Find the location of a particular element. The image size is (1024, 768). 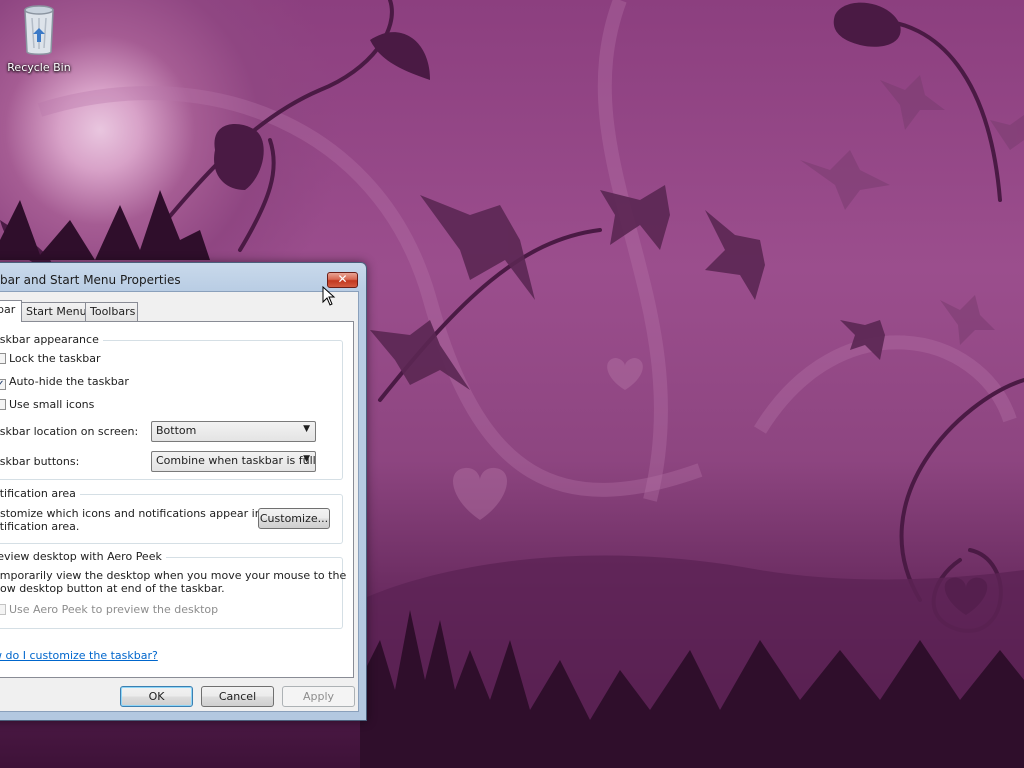

desktop-icon-label: Recycle Bin is located at coordinates (39, 67).